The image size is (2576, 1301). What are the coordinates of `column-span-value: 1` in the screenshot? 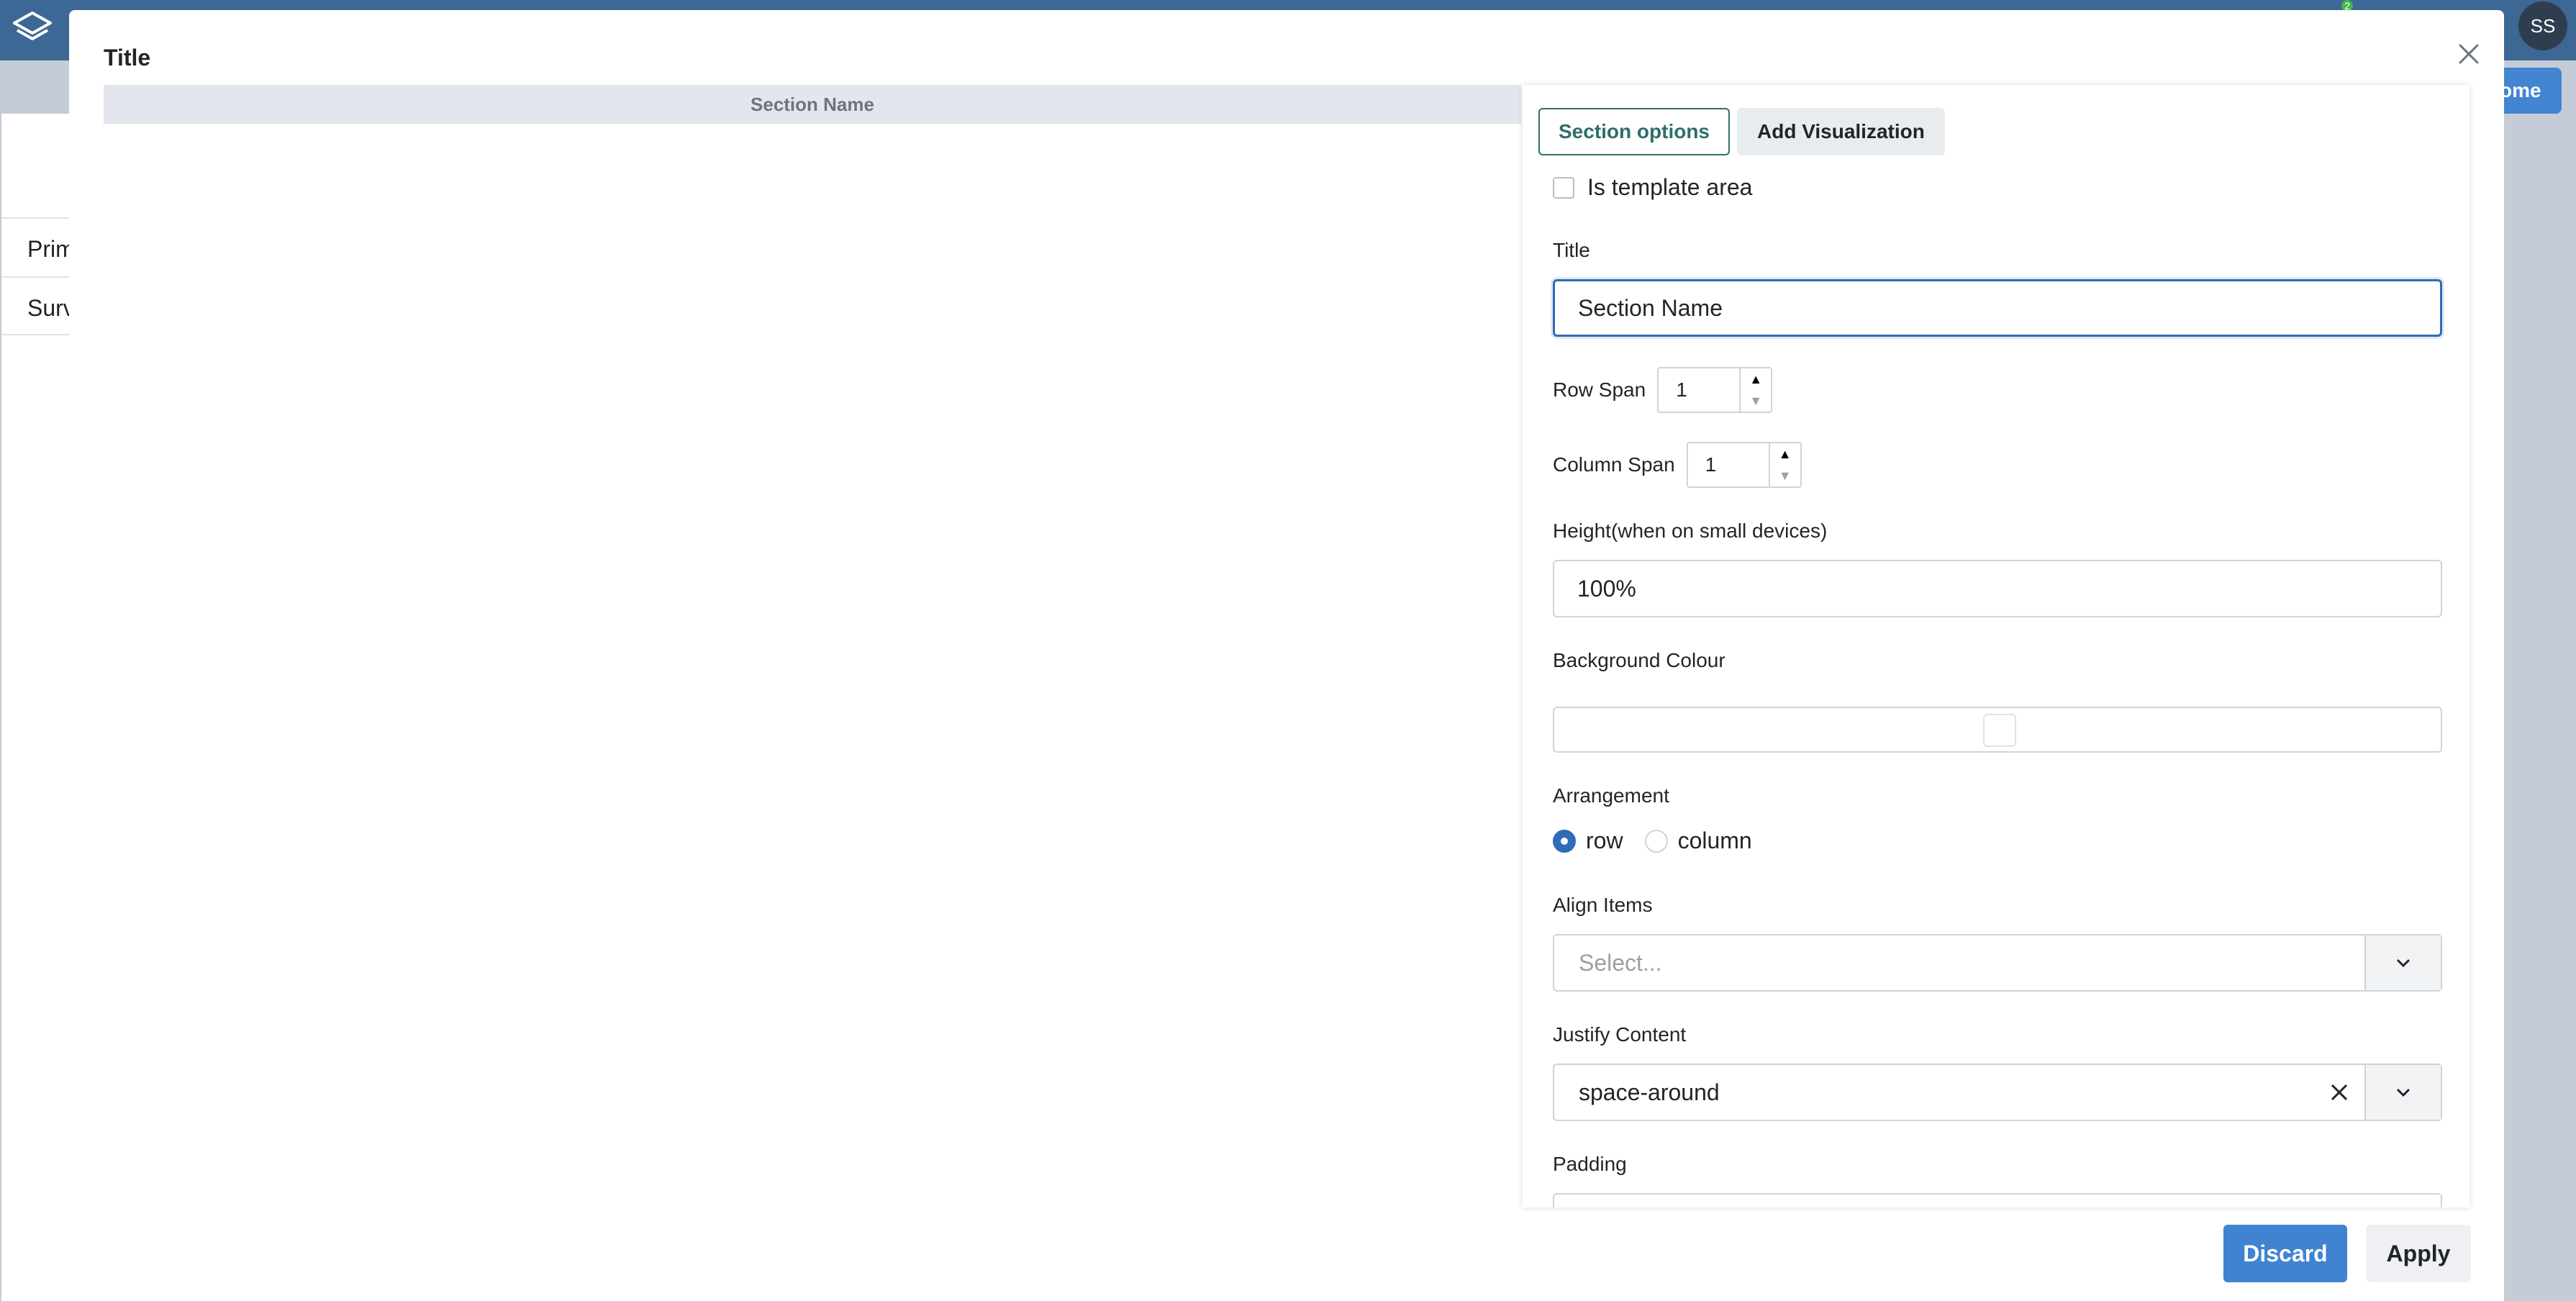 It's located at (1711, 464).